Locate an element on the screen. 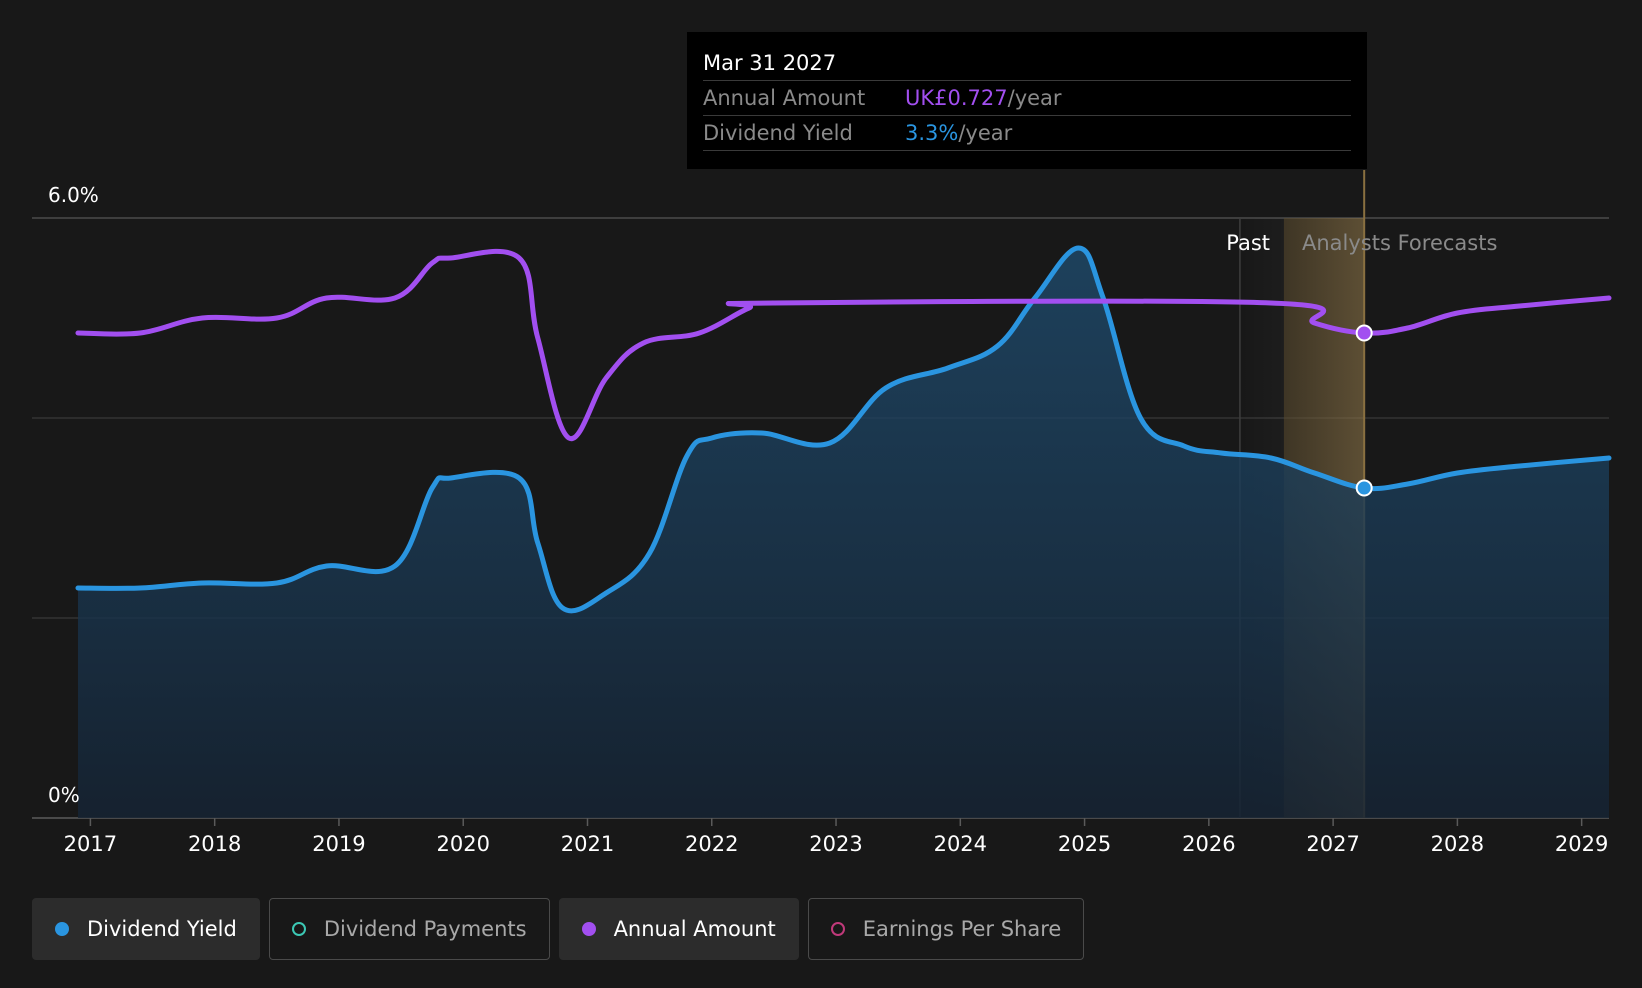 This screenshot has height=988, width=1642. x-tick-label: 2022 is located at coordinates (711, 844).